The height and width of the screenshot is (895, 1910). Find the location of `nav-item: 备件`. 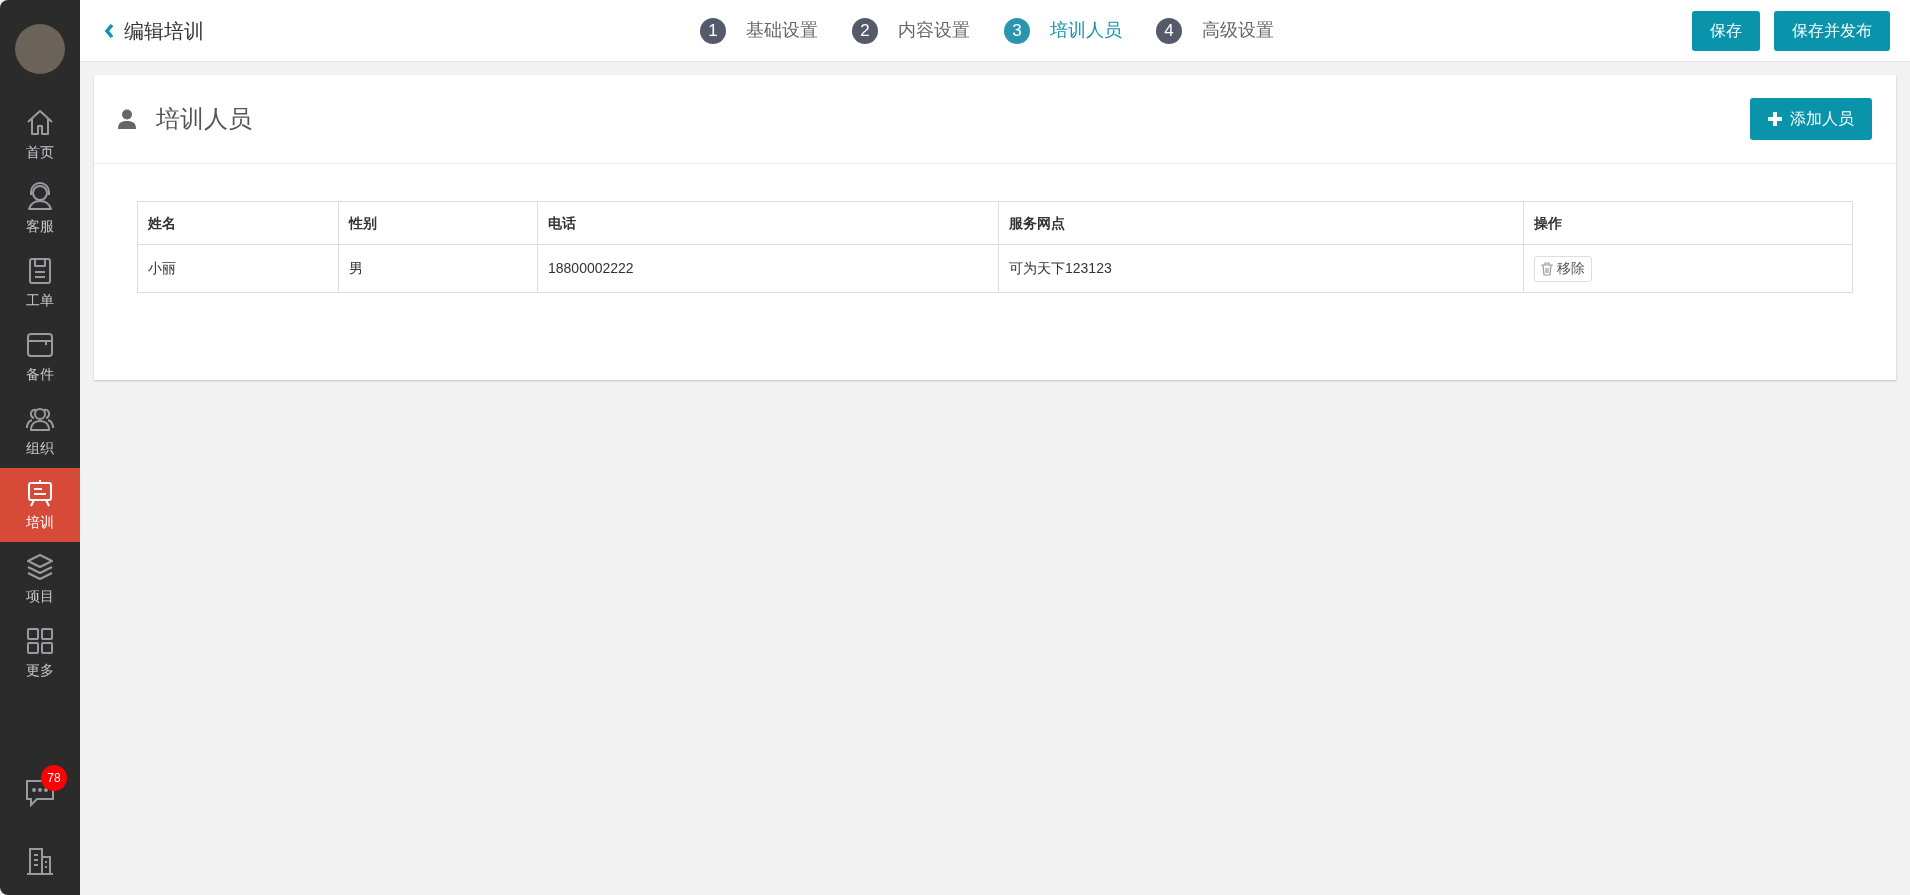

nav-item: 备件 is located at coordinates (40, 357).